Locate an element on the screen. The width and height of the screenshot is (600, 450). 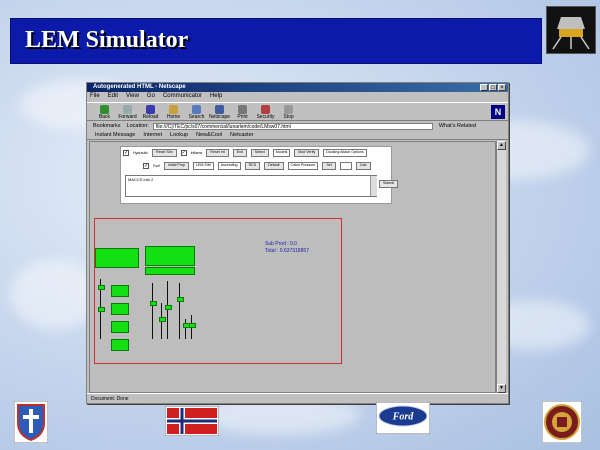
hydraulic-label: Hydraulic is located at coordinates (140, 153).